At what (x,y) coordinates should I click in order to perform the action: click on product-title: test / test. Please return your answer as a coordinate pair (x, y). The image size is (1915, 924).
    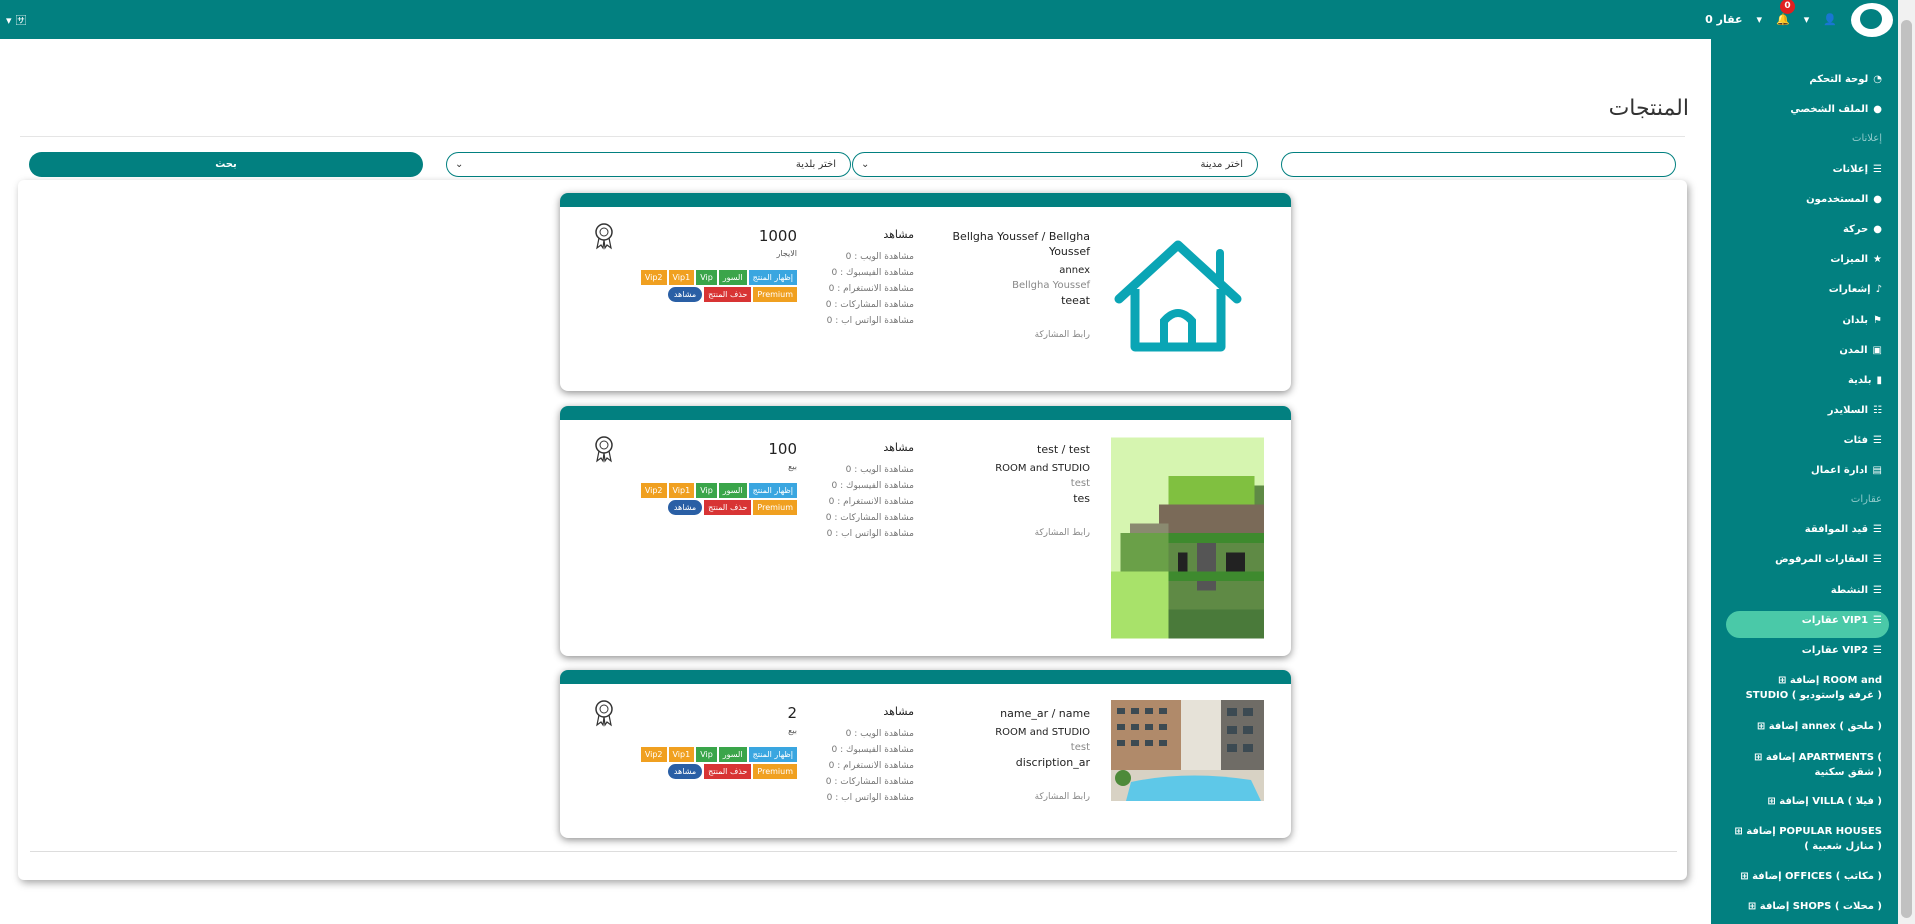
    Looking at the image, I should click on (1063, 449).